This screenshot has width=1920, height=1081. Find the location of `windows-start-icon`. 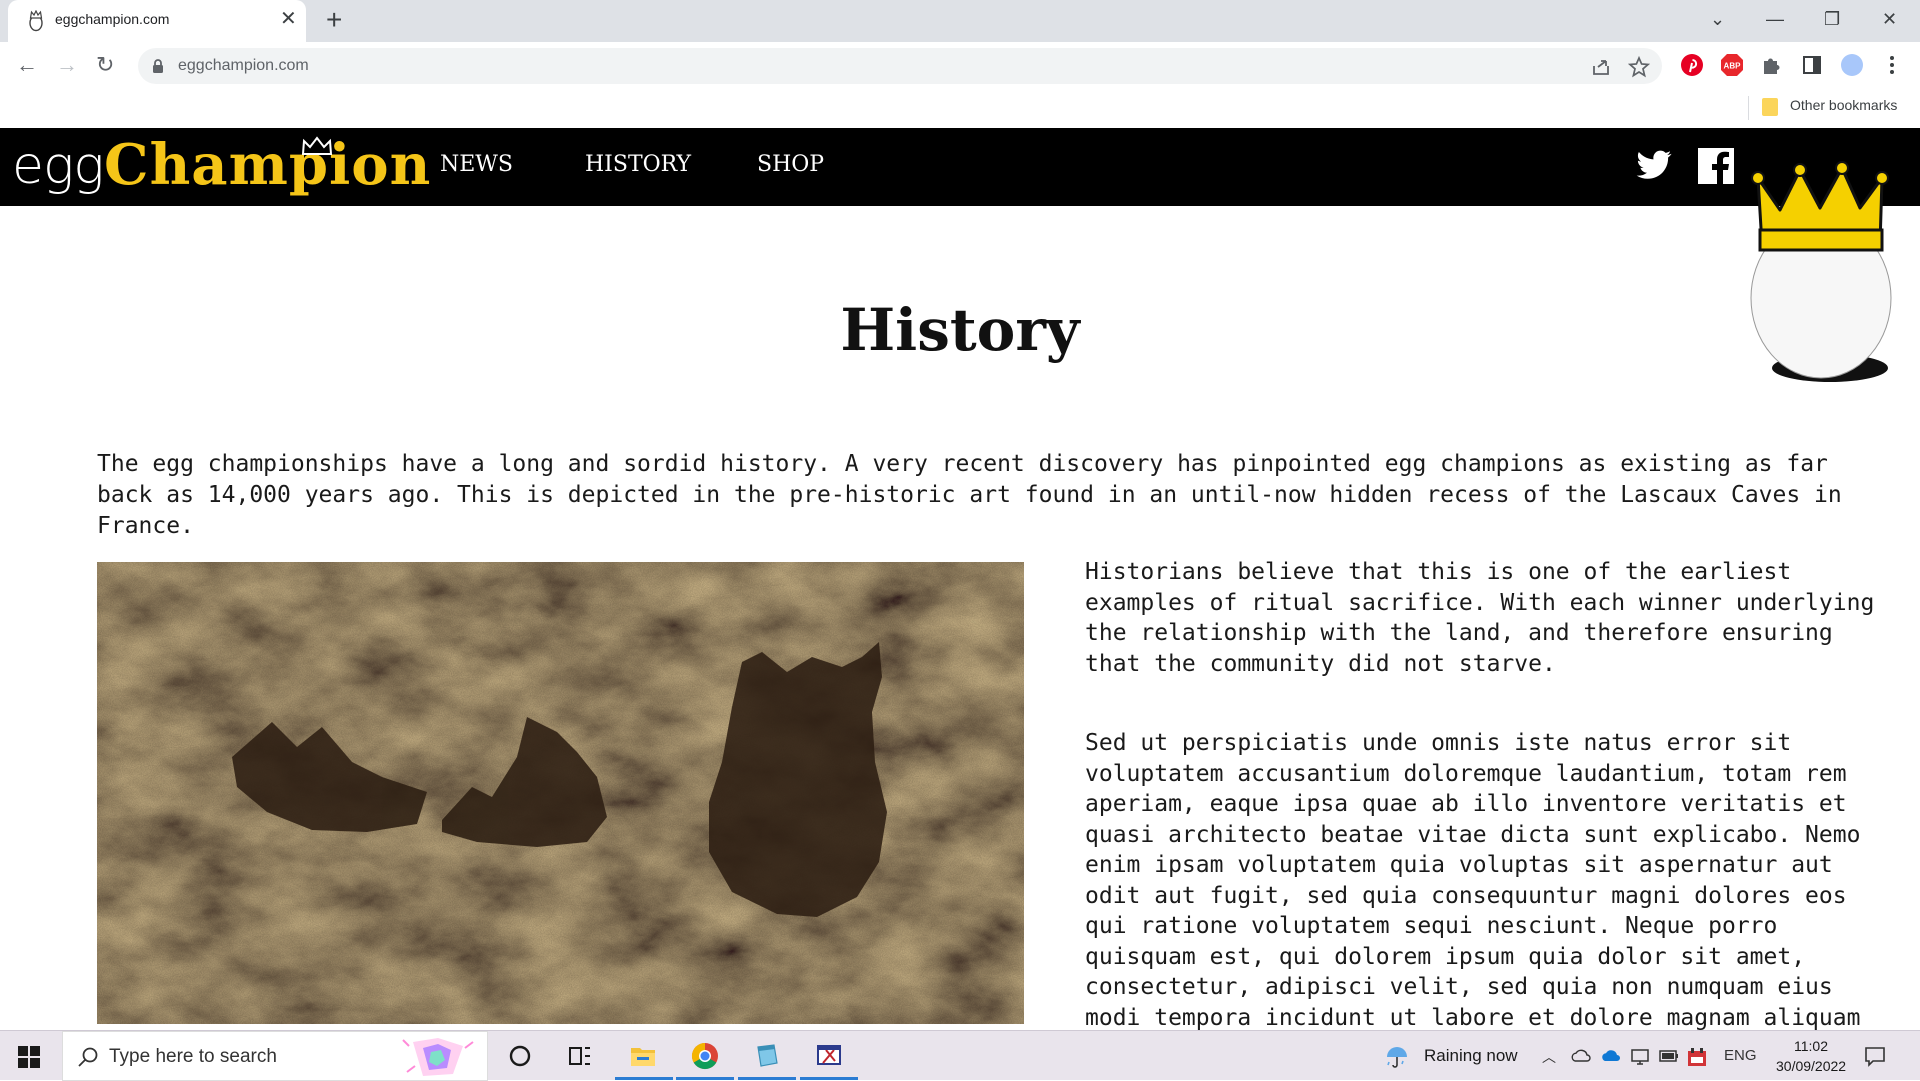

windows-start-icon is located at coordinates (29, 1057).